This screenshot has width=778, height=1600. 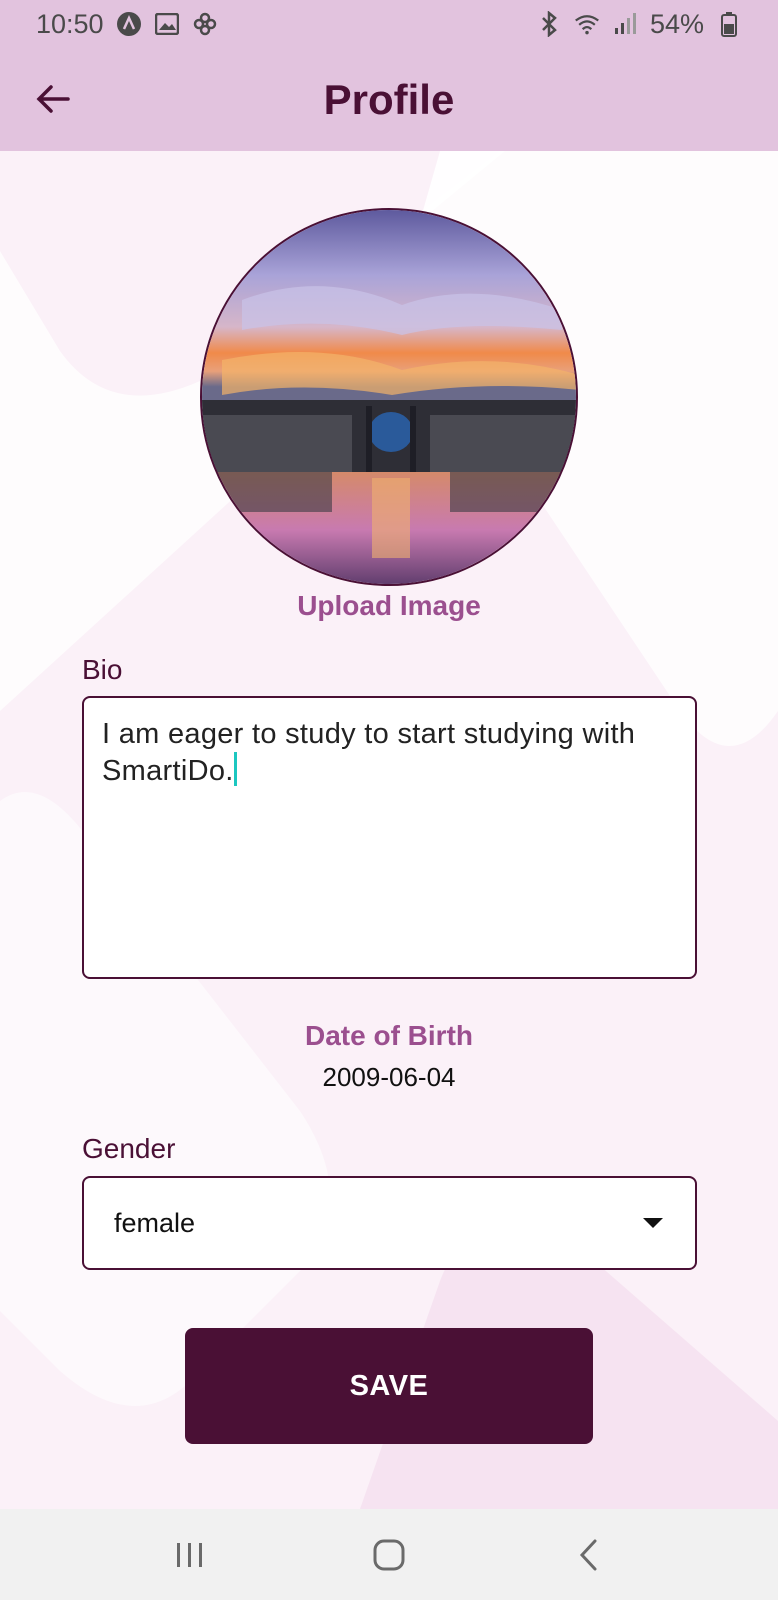 What do you see at coordinates (155, 1222) in the screenshot?
I see `gender-value: female` at bounding box center [155, 1222].